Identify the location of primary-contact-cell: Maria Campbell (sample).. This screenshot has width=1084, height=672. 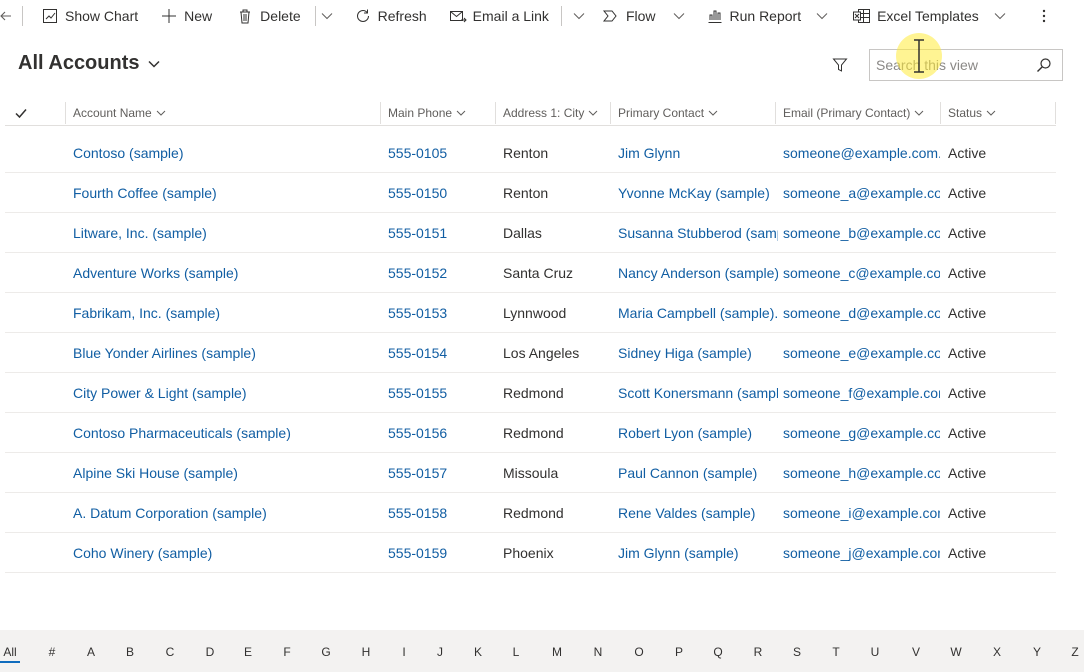
(698, 312).